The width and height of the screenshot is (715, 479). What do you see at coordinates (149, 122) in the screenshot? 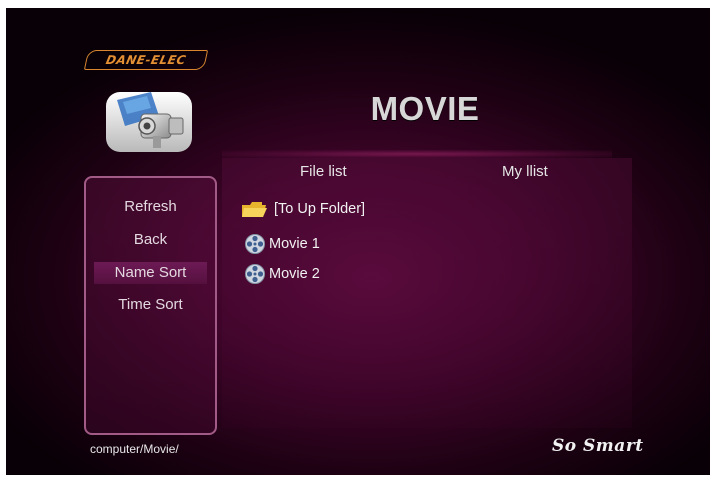
I see `movie-camera-icon` at bounding box center [149, 122].